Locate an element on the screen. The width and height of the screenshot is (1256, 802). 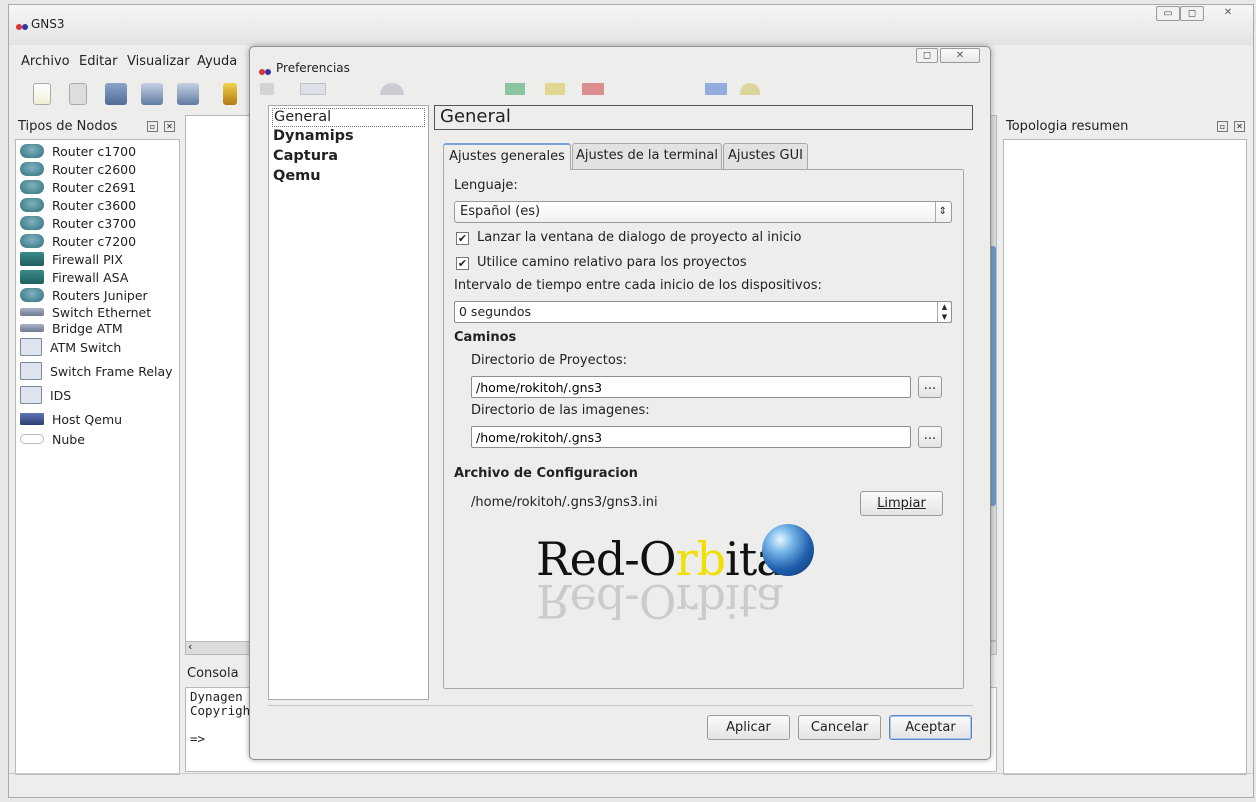
node-type-item: Router c7200 is located at coordinates (78, 241).